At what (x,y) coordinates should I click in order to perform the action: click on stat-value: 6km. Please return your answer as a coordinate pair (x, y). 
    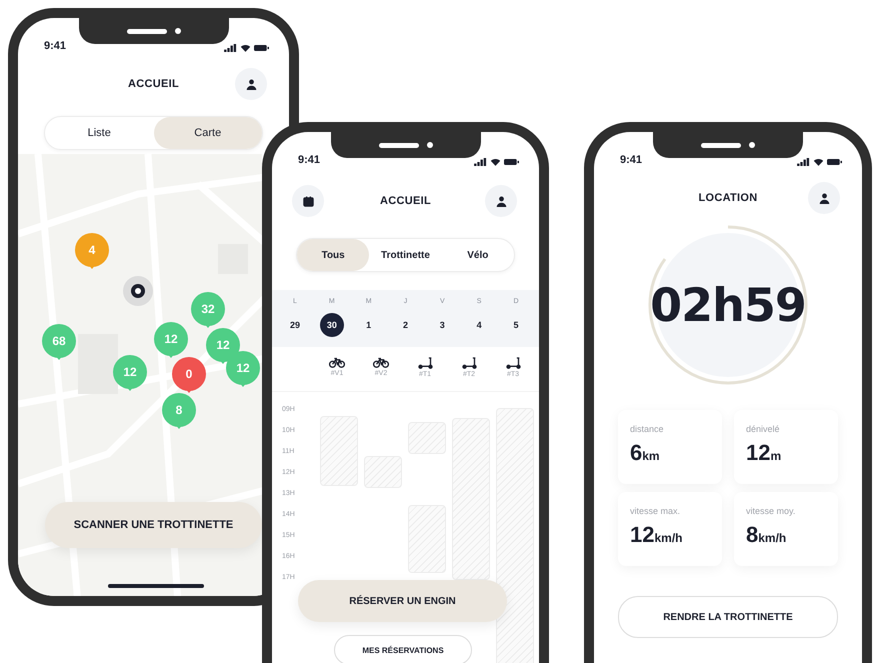
    Looking at the image, I should click on (645, 453).